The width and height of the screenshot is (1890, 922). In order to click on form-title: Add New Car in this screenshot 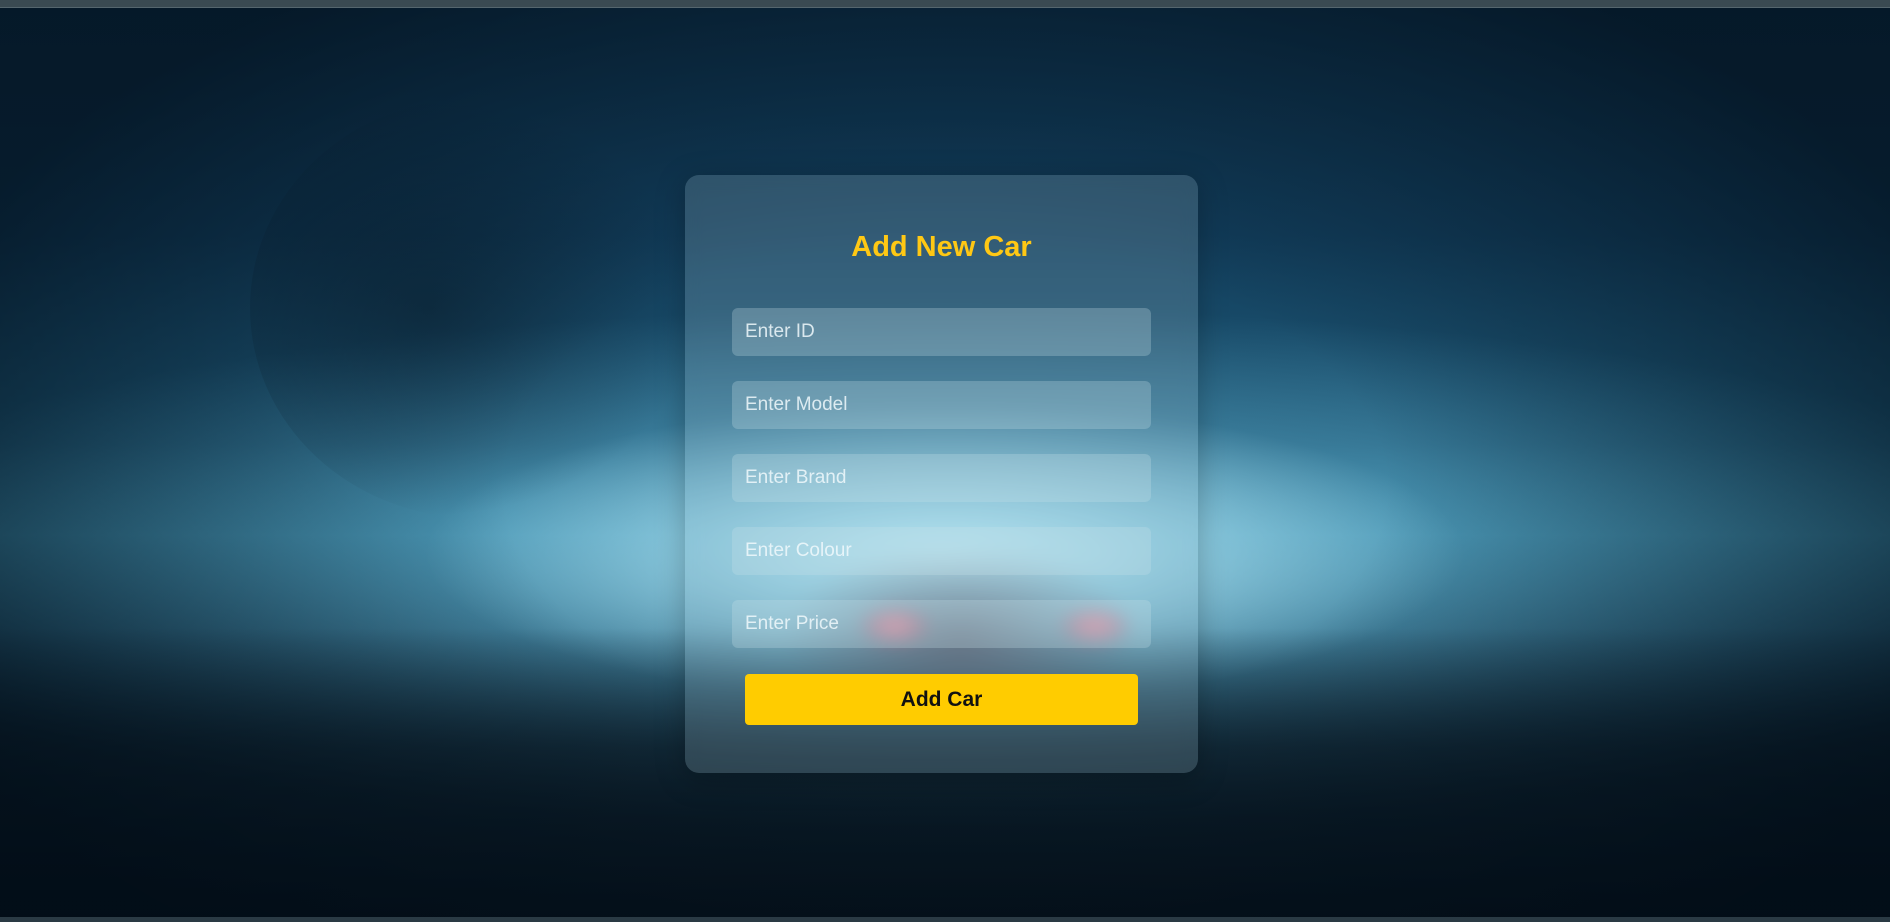, I will do `click(941, 247)`.